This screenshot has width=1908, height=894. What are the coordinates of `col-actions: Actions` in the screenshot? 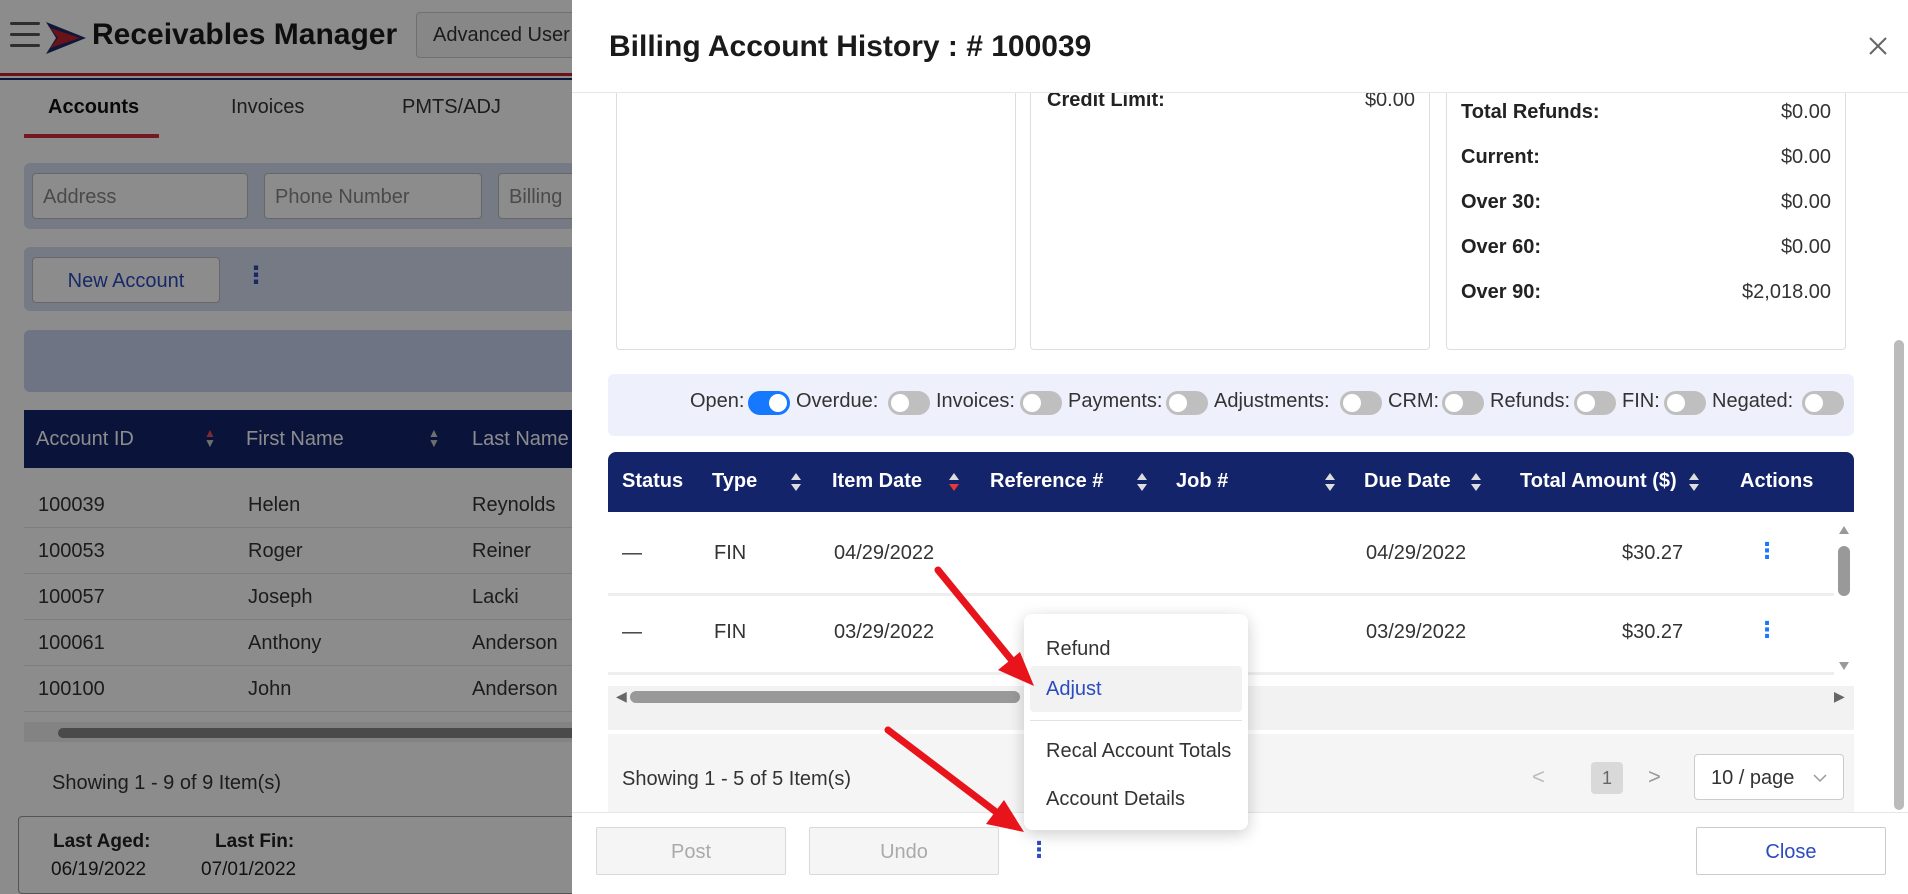 It's located at (1777, 481).